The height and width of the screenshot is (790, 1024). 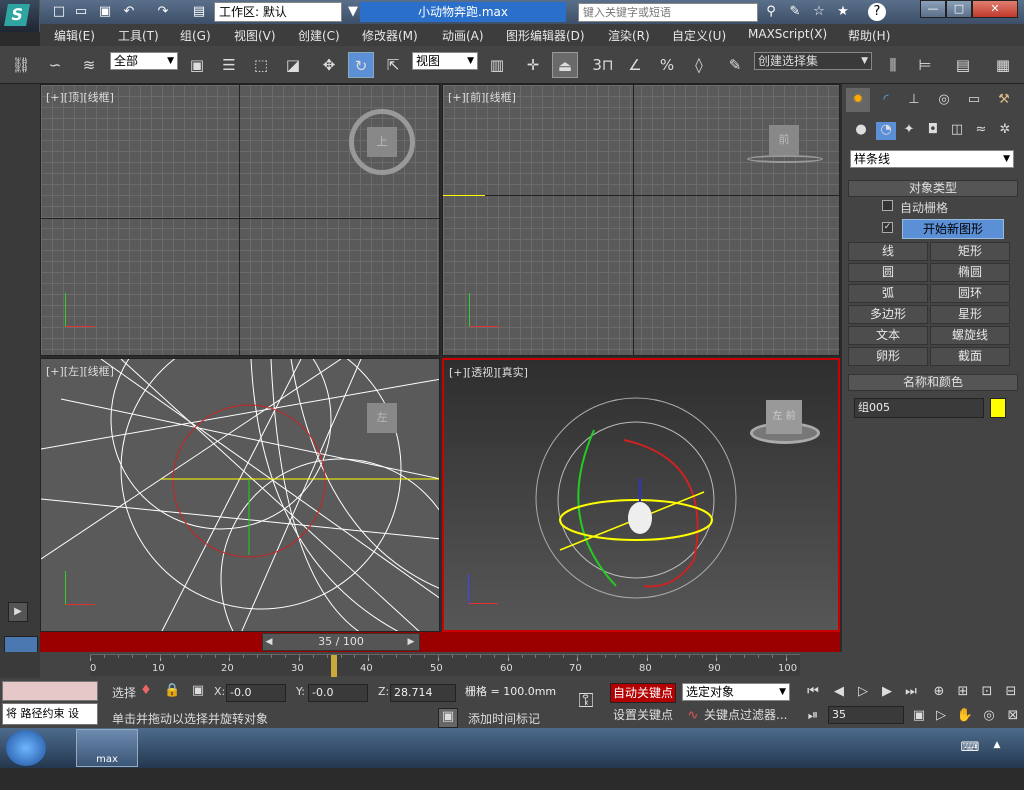 What do you see at coordinates (329, 65) in the screenshot?
I see `move-icon: ✥` at bounding box center [329, 65].